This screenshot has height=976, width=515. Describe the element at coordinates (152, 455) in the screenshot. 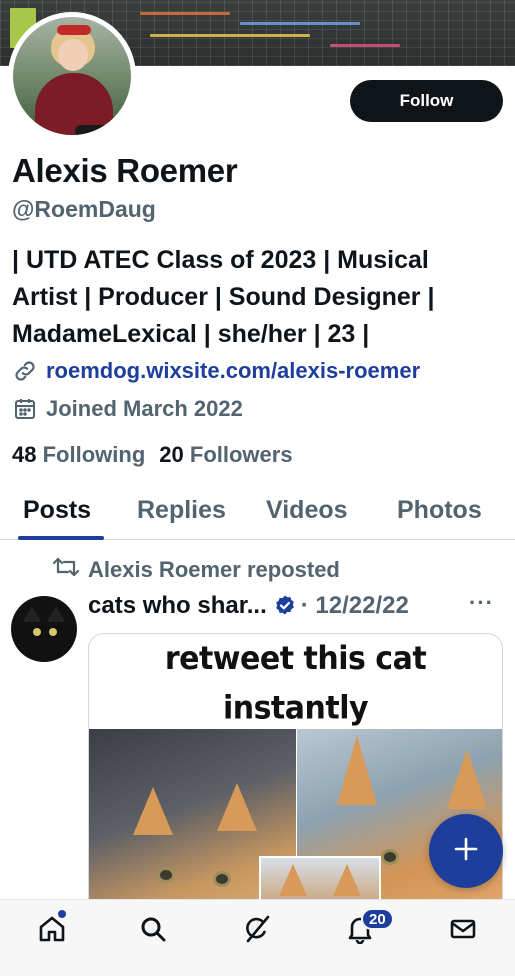

I see `follow-stats: 48 Following 20 Followers` at that location.